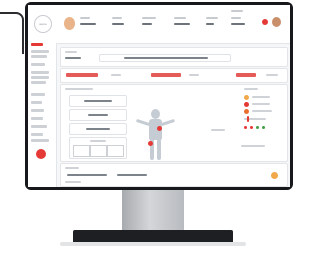  What do you see at coordinates (153, 244) in the screenshot?
I see `stand-shadow` at bounding box center [153, 244].